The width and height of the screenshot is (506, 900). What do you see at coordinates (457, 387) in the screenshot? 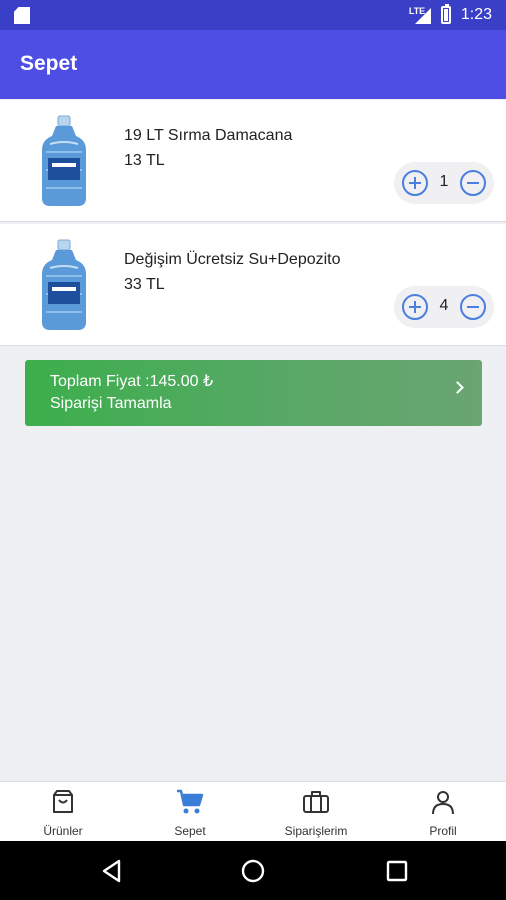
I see `chevron-right-icon` at bounding box center [457, 387].